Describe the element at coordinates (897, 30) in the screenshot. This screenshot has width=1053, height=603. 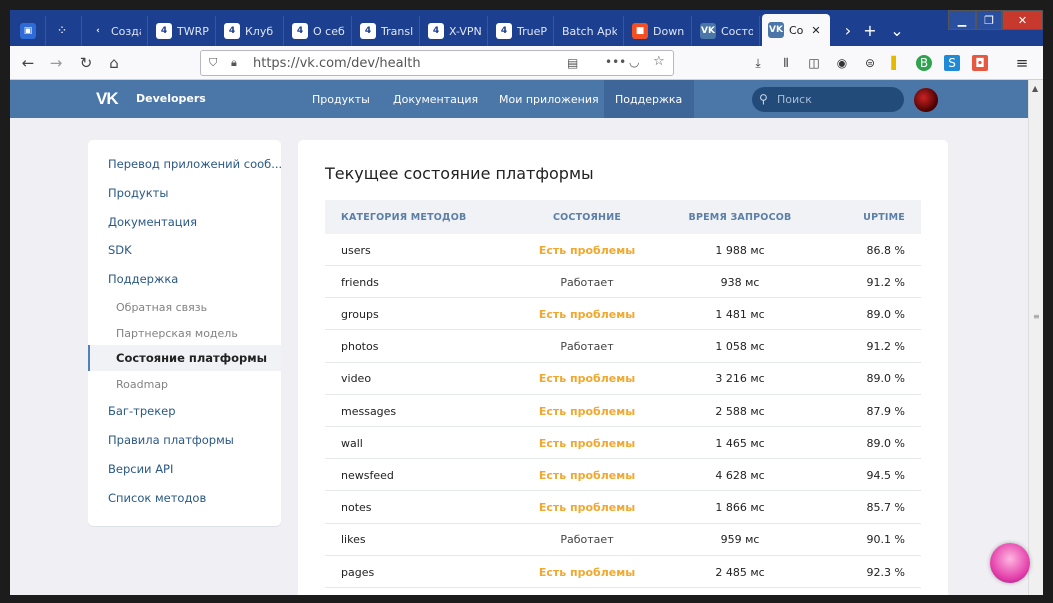
I see `tab-list-icon: ⌄` at that location.